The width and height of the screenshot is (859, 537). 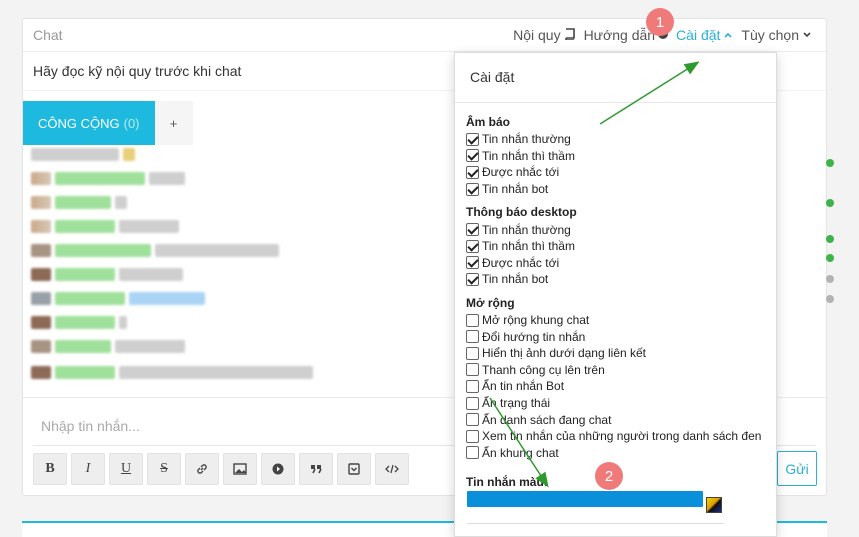 What do you see at coordinates (424, 35) in the screenshot?
I see `chat-header: Chat Nội quy Hướng dẫn Cài đặt Tùy chọn` at bounding box center [424, 35].